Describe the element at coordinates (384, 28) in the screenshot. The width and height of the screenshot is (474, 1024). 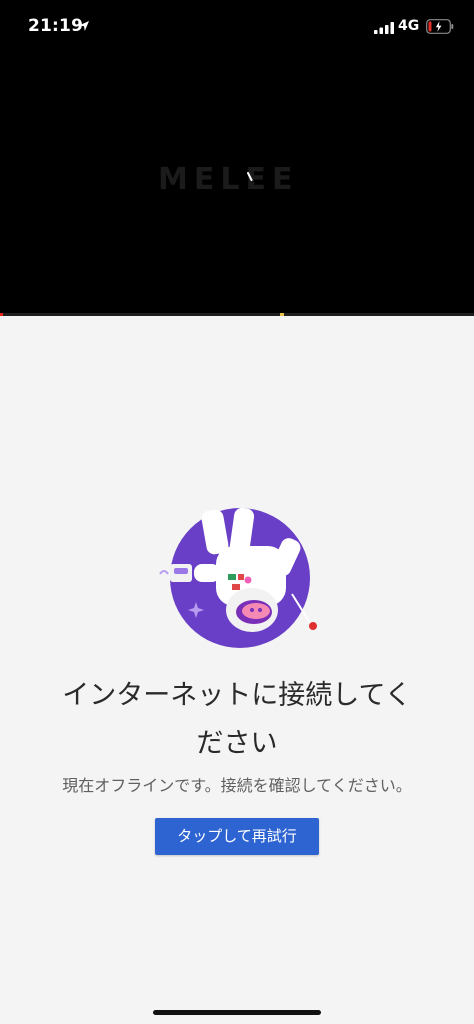
I see `cellular-signal-icon` at that location.